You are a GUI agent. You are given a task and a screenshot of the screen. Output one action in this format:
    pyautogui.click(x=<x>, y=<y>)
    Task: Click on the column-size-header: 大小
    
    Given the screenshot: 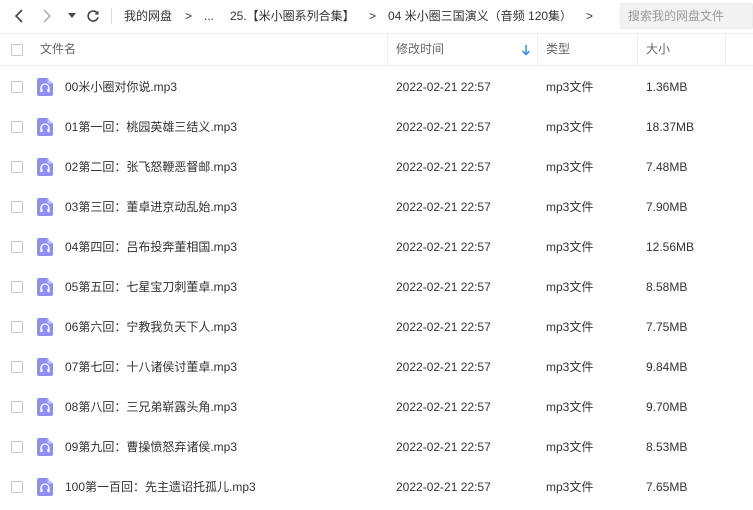 What is the action you would take?
    pyautogui.click(x=658, y=49)
    